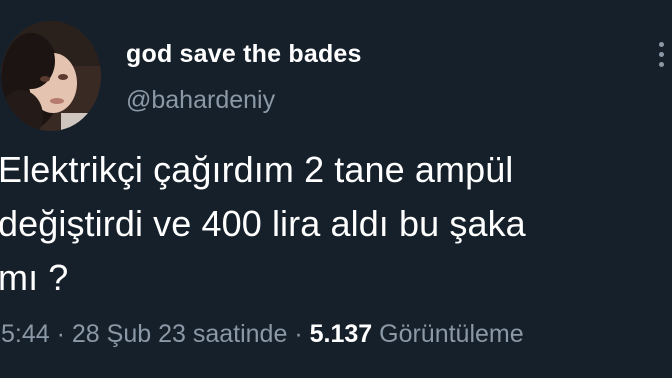 The image size is (672, 378). What do you see at coordinates (451, 334) in the screenshot?
I see `views-label: Görüntüleme` at bounding box center [451, 334].